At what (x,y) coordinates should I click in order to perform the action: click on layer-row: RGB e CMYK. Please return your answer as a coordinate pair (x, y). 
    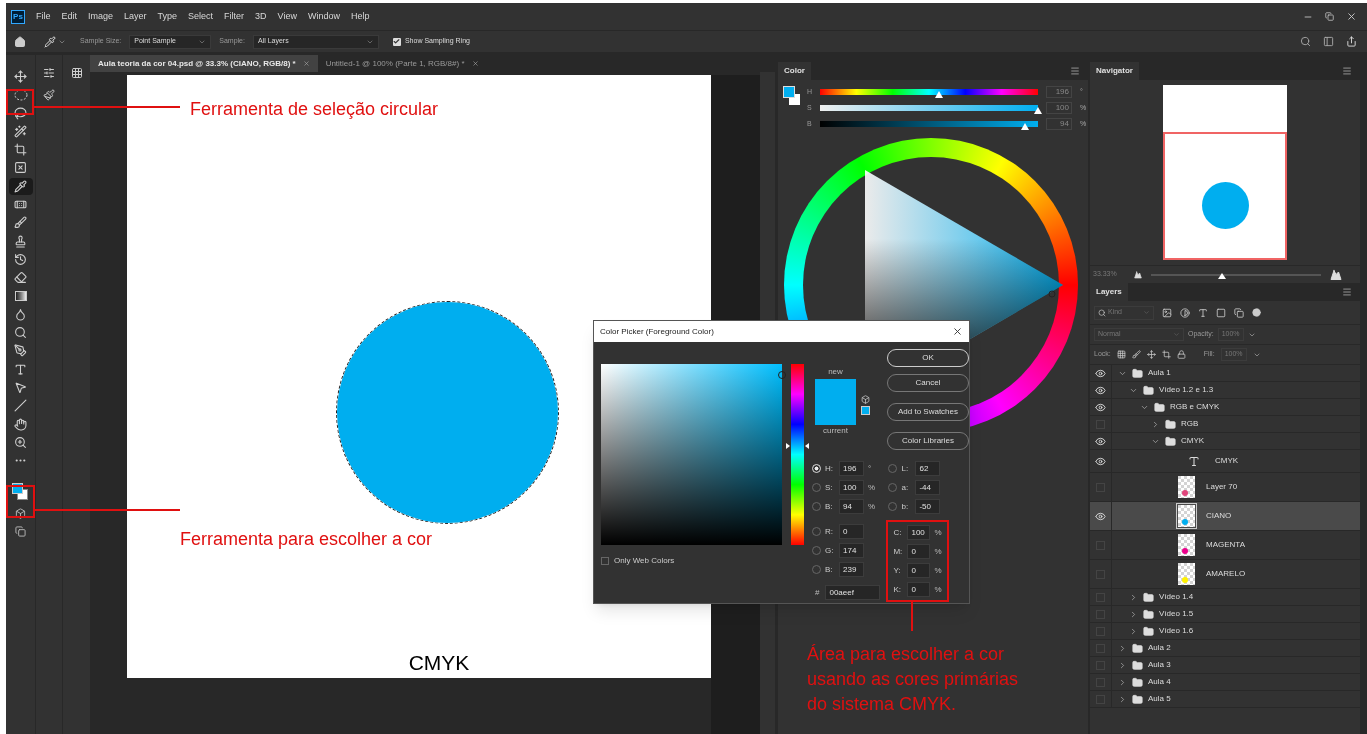
    Looking at the image, I should click on (1225, 407).